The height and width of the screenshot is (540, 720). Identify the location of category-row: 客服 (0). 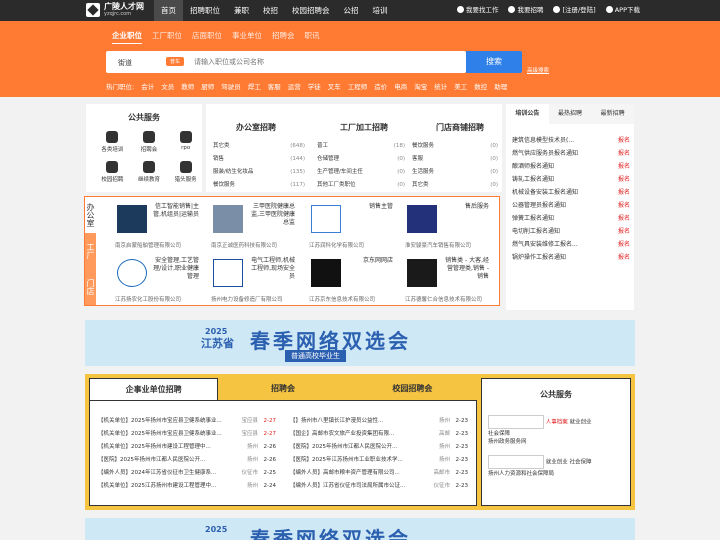
(455, 159).